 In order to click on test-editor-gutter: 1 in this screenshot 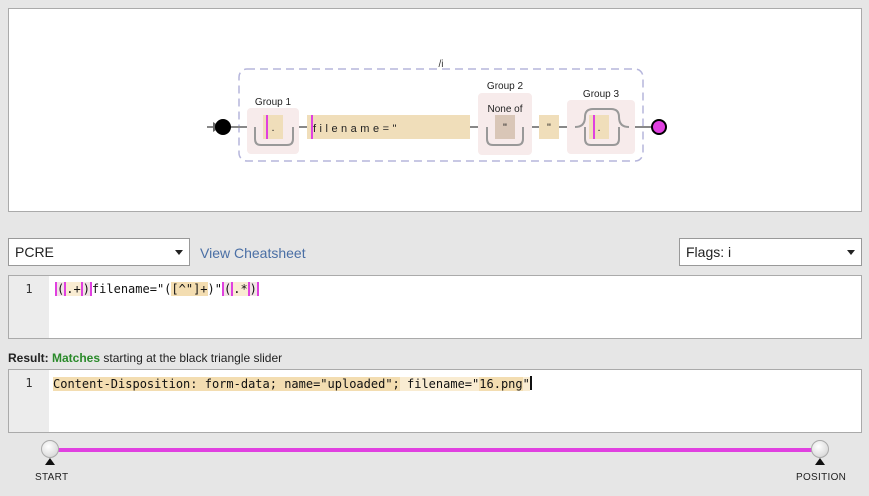, I will do `click(29, 401)`.